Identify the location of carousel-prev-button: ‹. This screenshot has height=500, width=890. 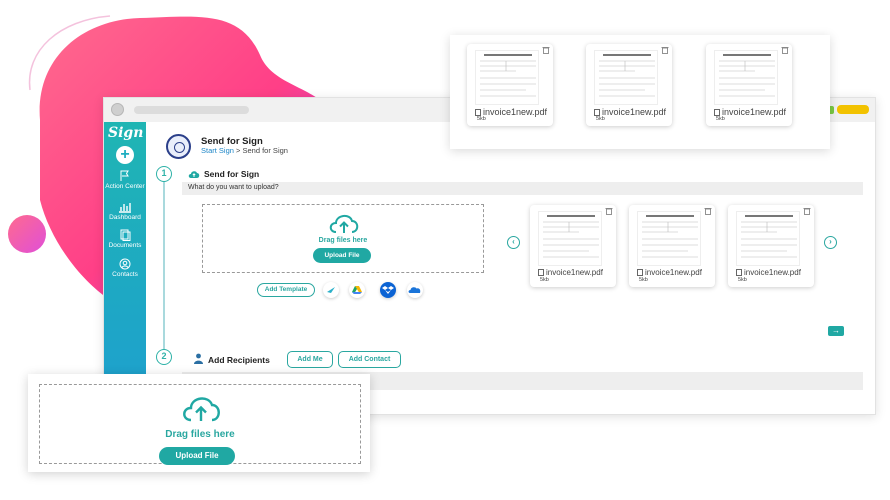
(513, 242).